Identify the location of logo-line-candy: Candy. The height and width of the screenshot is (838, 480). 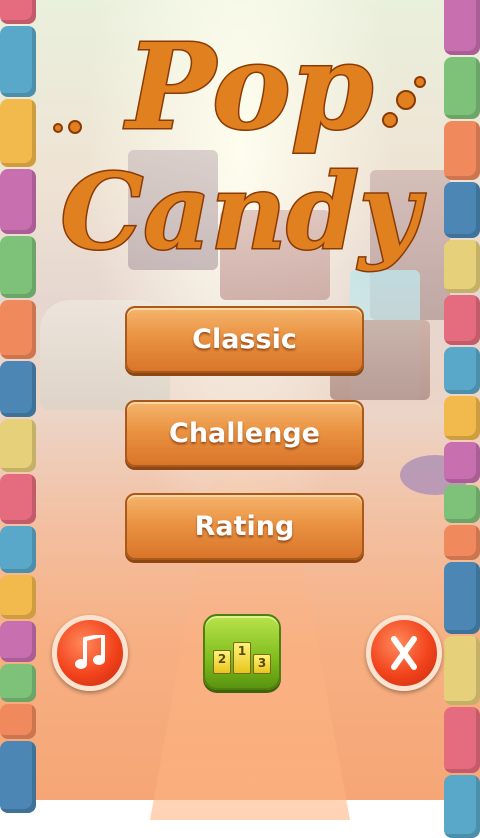
(243, 211).